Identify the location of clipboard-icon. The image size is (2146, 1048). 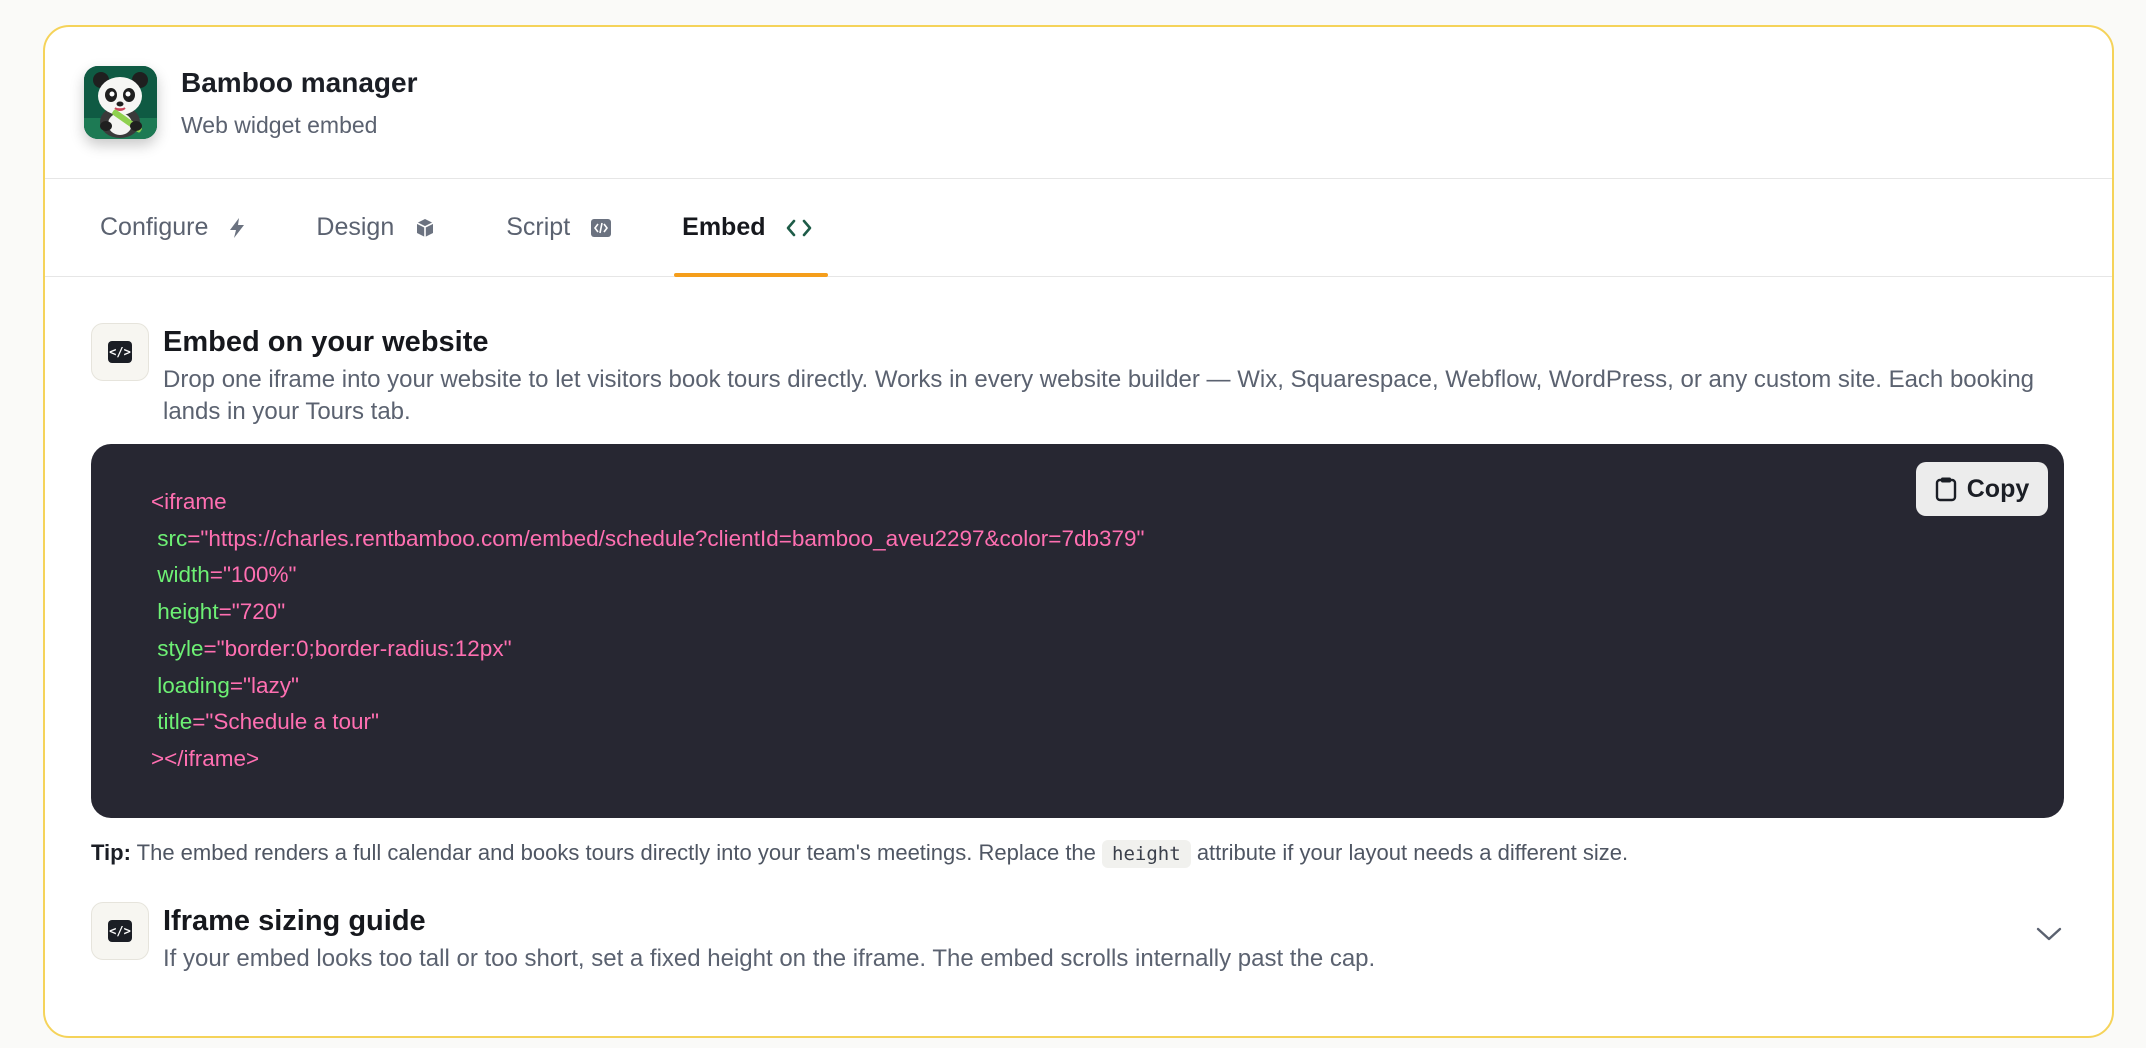
(1946, 489).